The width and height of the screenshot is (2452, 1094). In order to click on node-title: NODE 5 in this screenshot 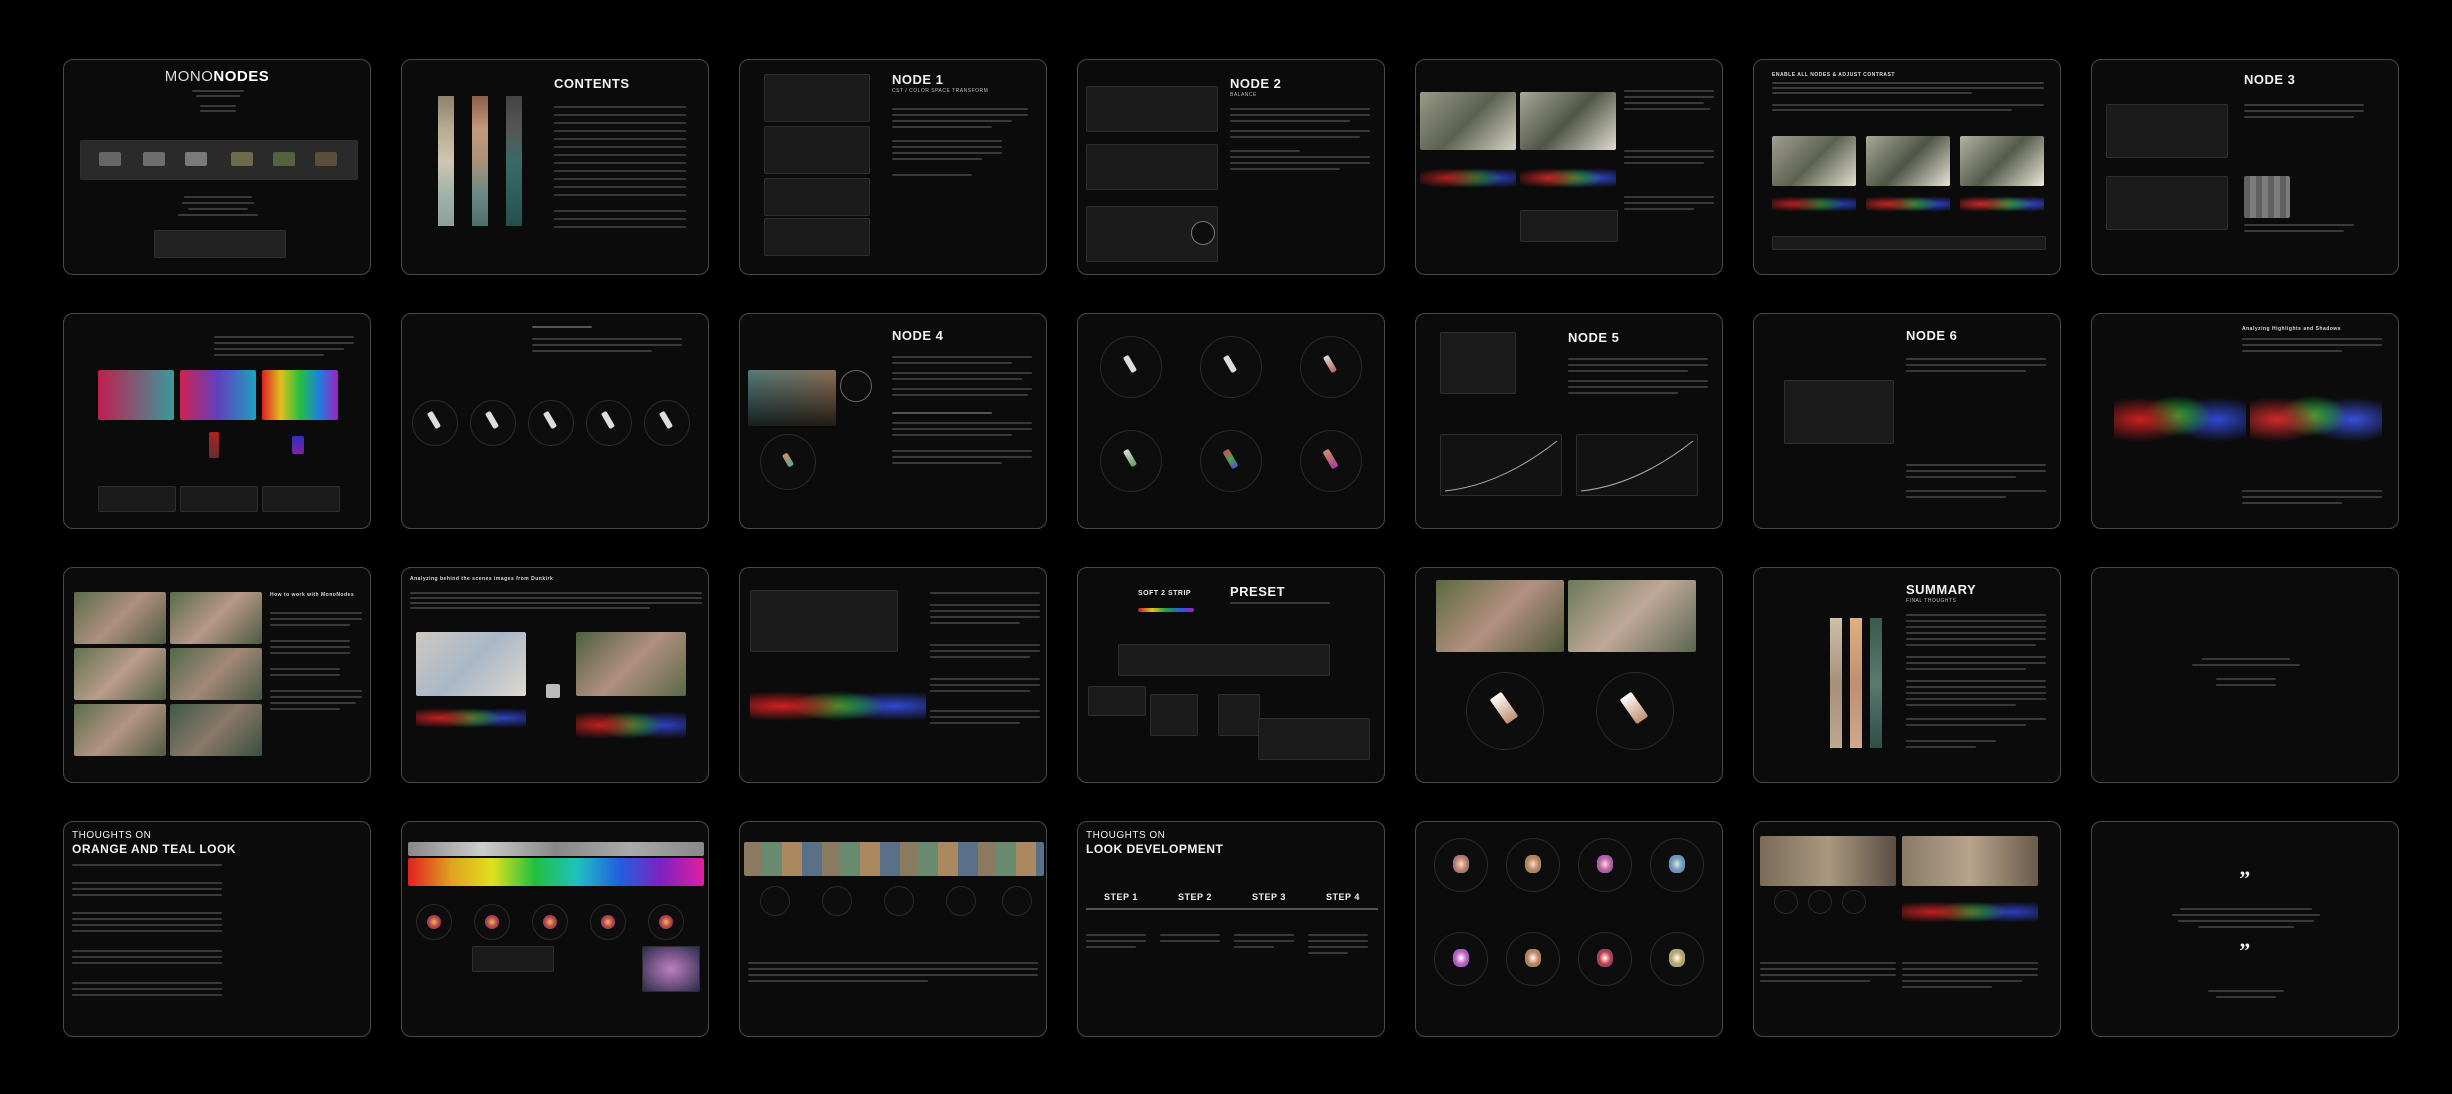, I will do `click(1594, 337)`.